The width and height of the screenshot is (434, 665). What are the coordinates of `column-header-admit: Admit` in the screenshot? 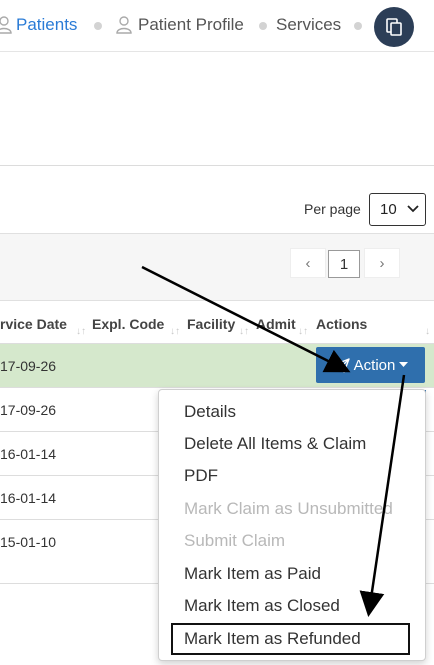 It's located at (276, 324).